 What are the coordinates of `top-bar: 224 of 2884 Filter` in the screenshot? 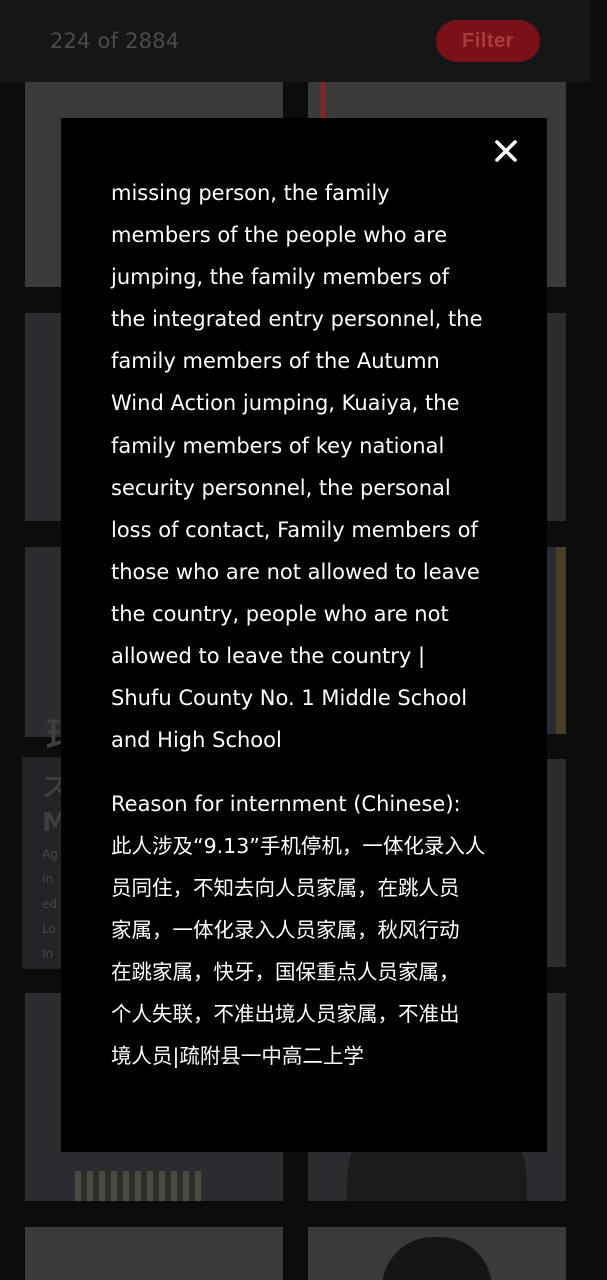 It's located at (295, 41).